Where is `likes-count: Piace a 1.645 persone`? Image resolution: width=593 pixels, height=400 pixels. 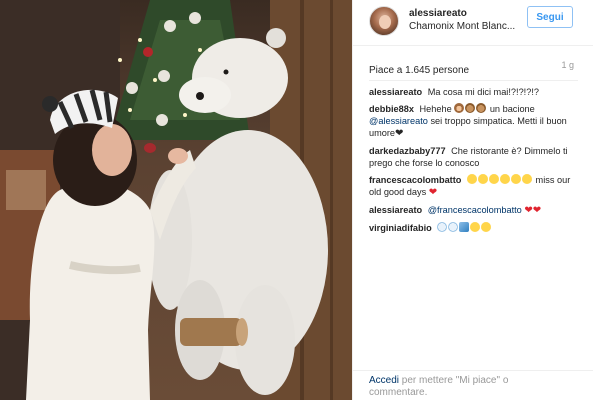 likes-count: Piace a 1.645 persone is located at coordinates (419, 70).